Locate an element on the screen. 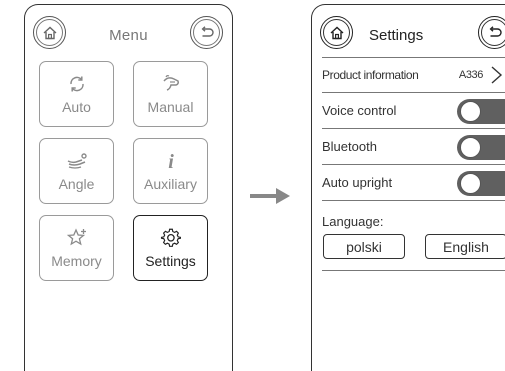 The image size is (505, 371). language-option-english: English is located at coordinates (465, 246).